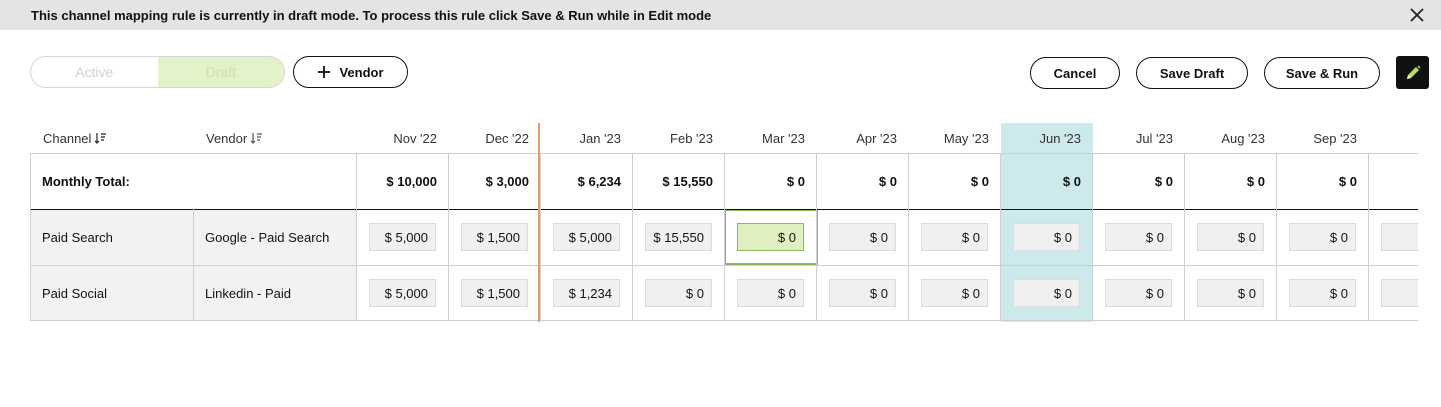 The image size is (1441, 407). I want to click on month-header: Dec '22, so click(507, 138).